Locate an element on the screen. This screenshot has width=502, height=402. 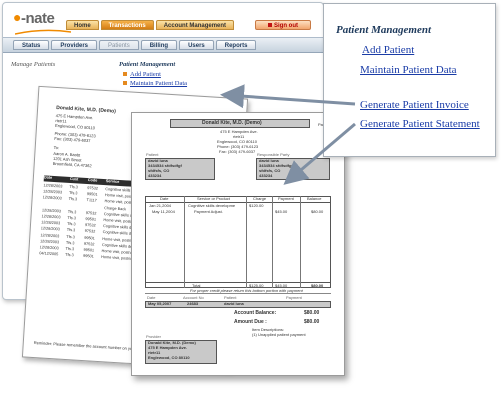
invoice-col-code: Code is located at coordinates (92, 180).